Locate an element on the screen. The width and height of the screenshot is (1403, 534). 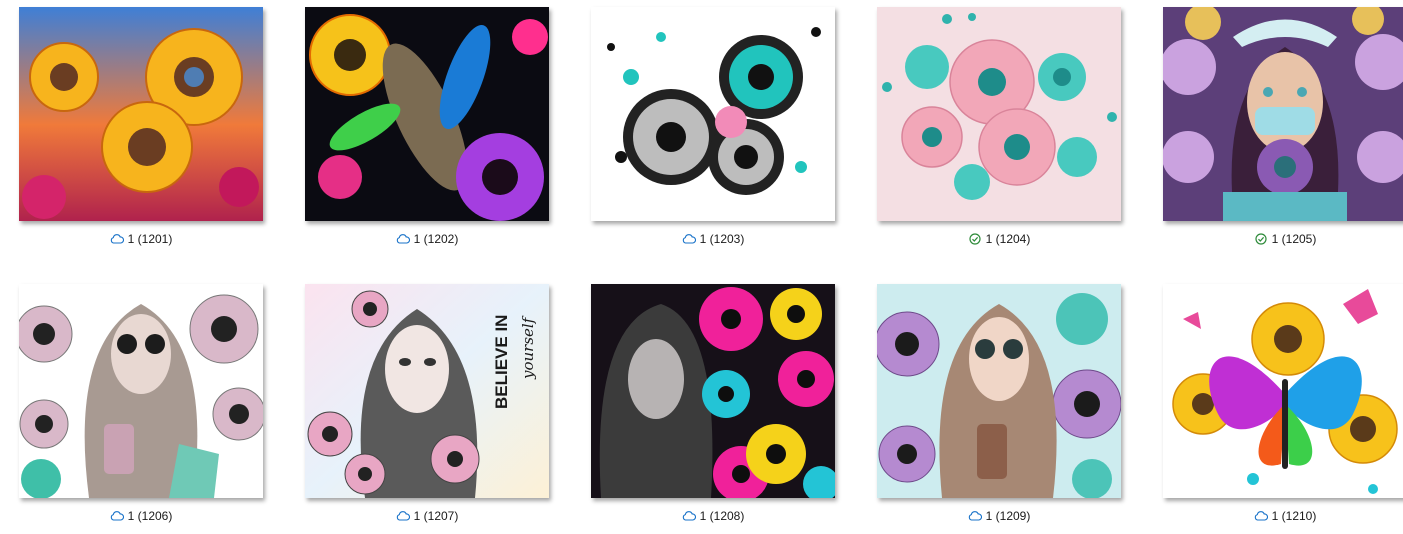
file-tile: 1 (1209) is located at coordinates (1000, 409).